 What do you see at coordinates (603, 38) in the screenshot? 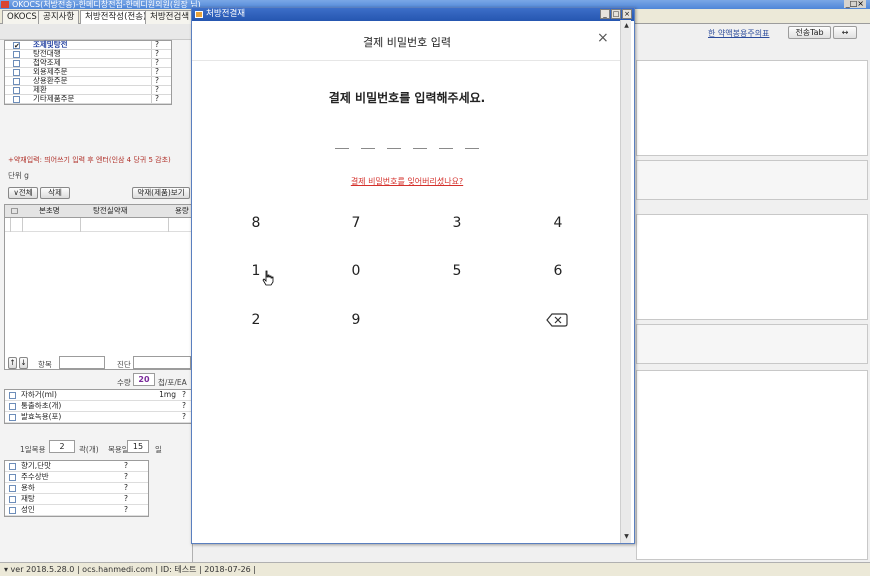
I see `close-icon: ×` at bounding box center [603, 38].